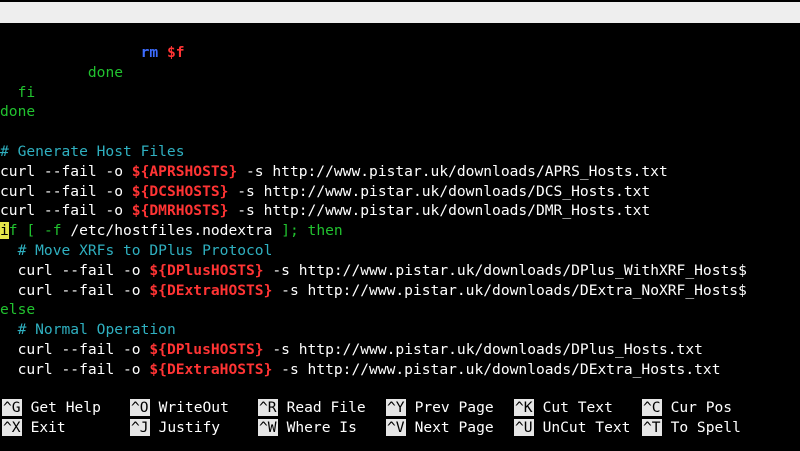 The width and height of the screenshot is (800, 451). What do you see at coordinates (400, 93) in the screenshot?
I see `code-line: fi` at bounding box center [400, 93].